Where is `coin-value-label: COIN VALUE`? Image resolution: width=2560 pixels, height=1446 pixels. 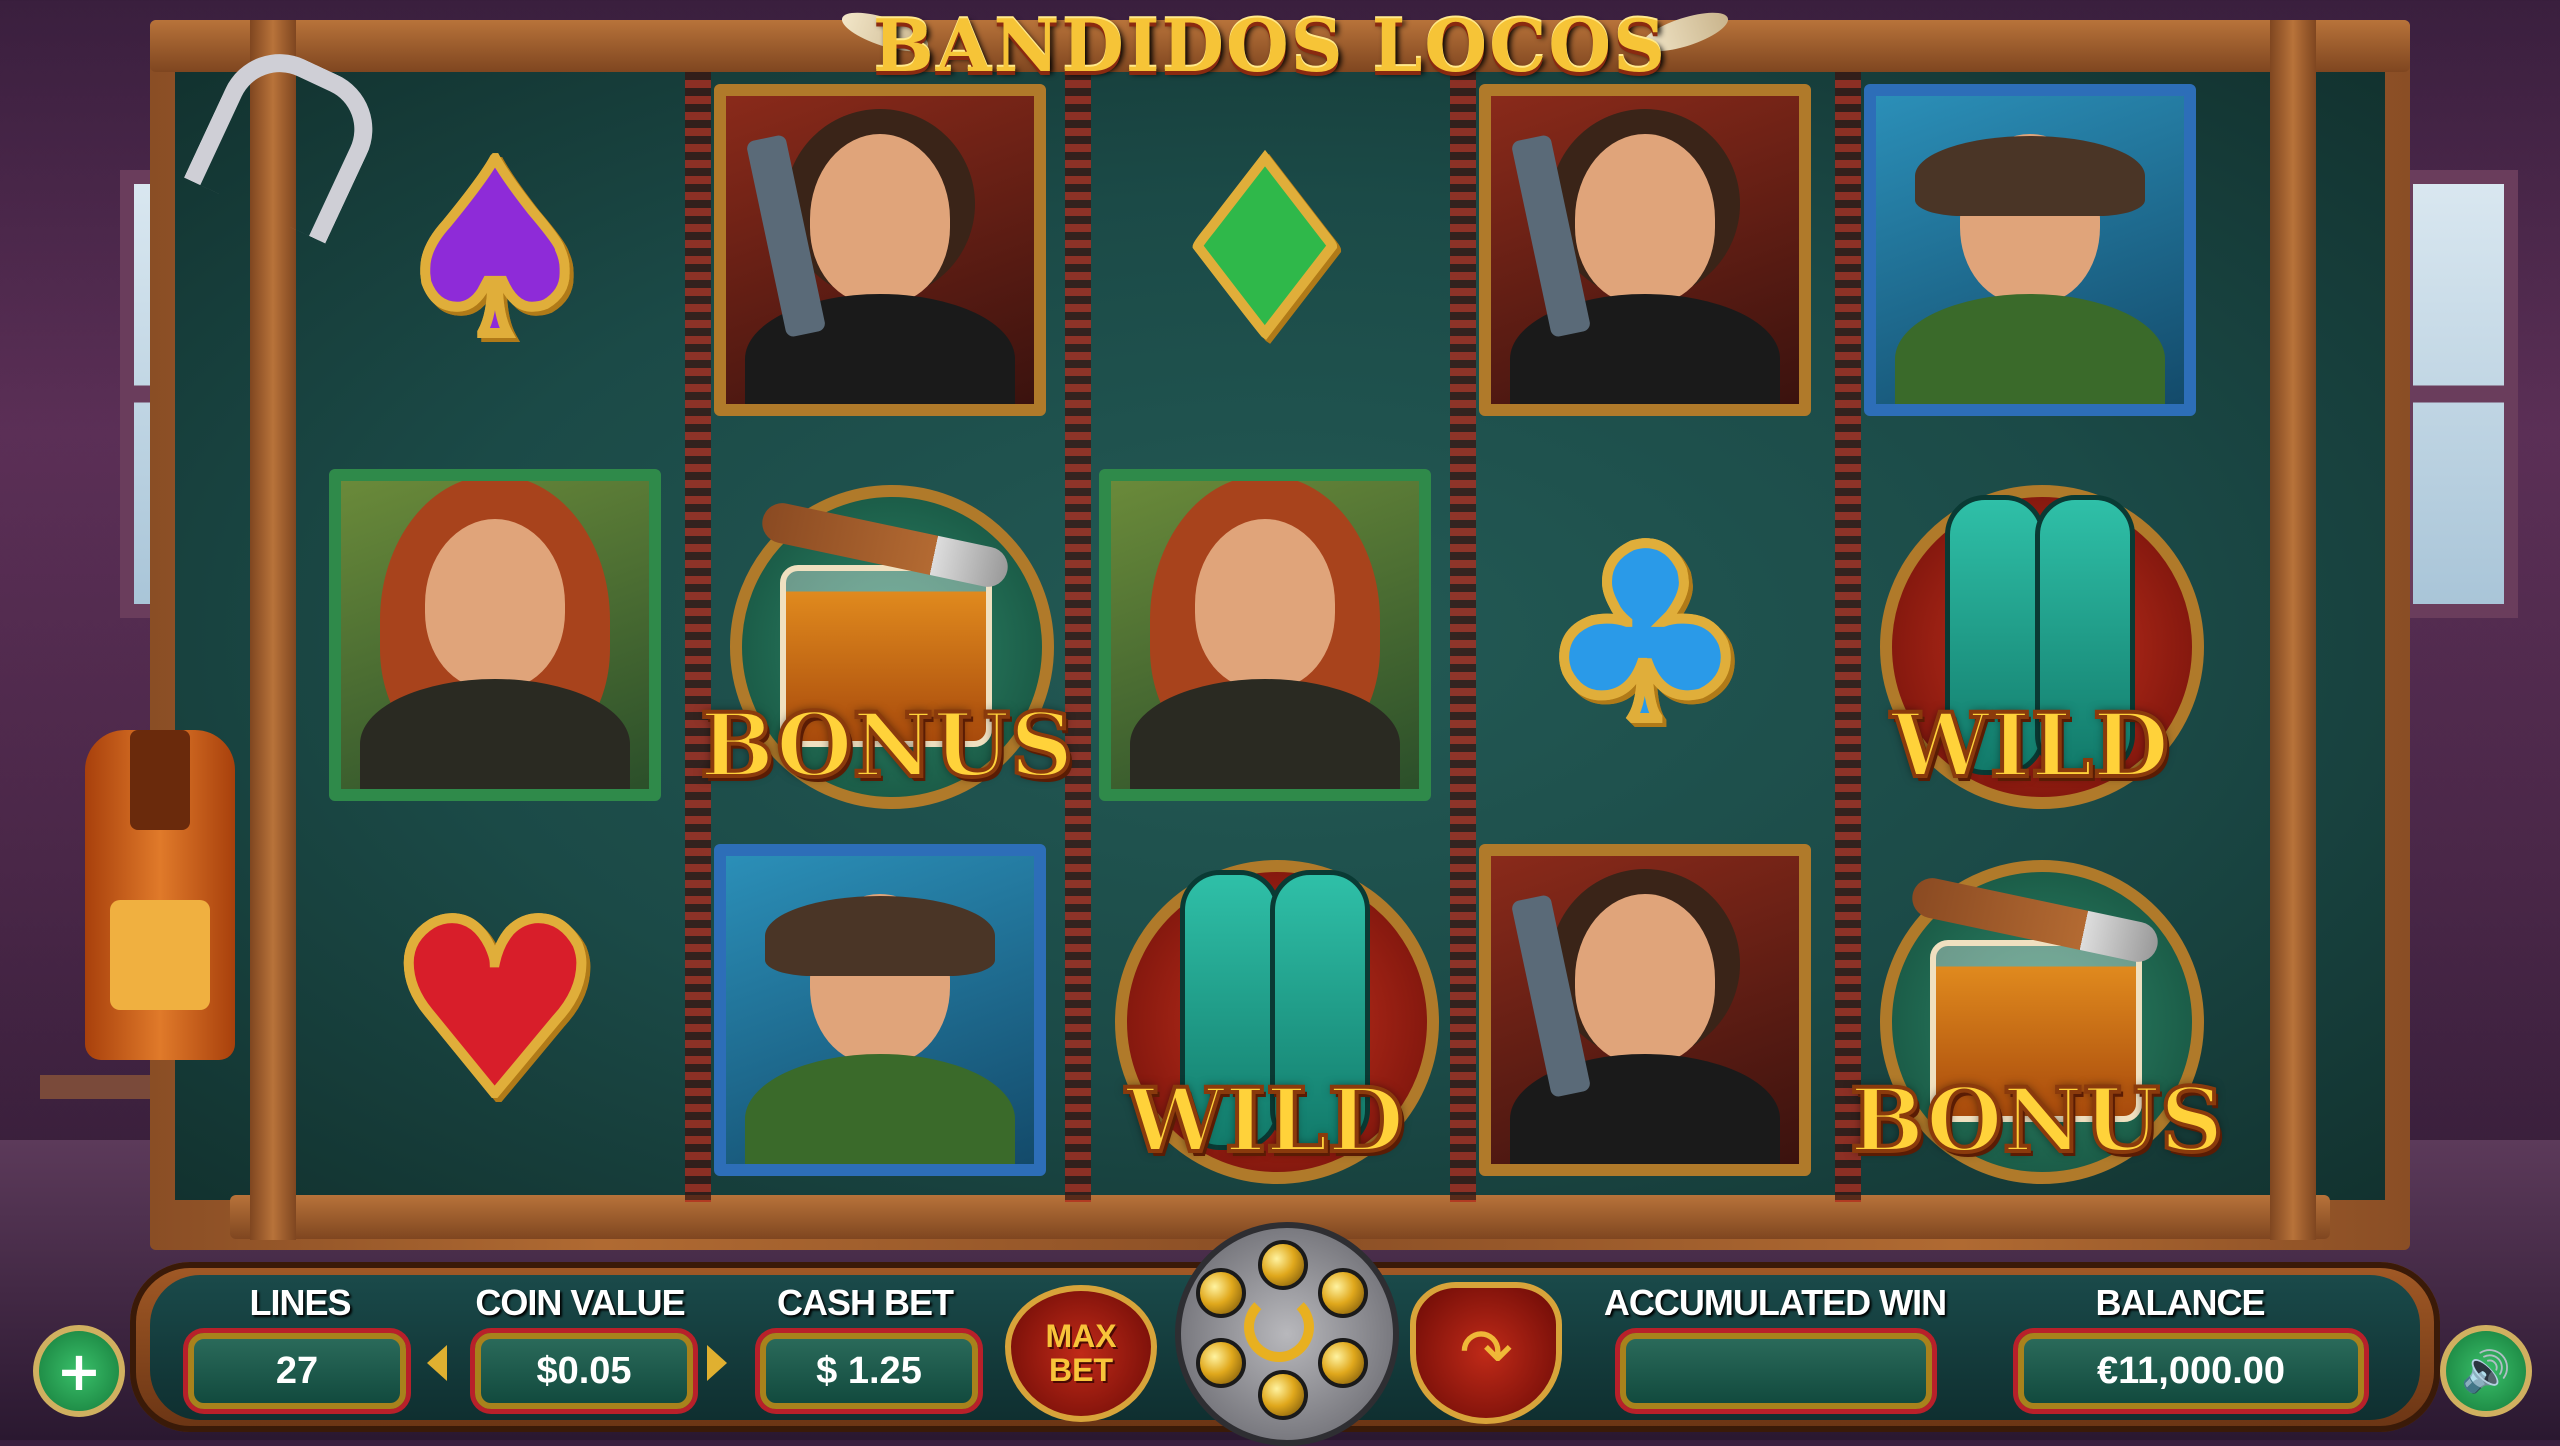
coin-value-label: COIN VALUE is located at coordinates (580, 1302).